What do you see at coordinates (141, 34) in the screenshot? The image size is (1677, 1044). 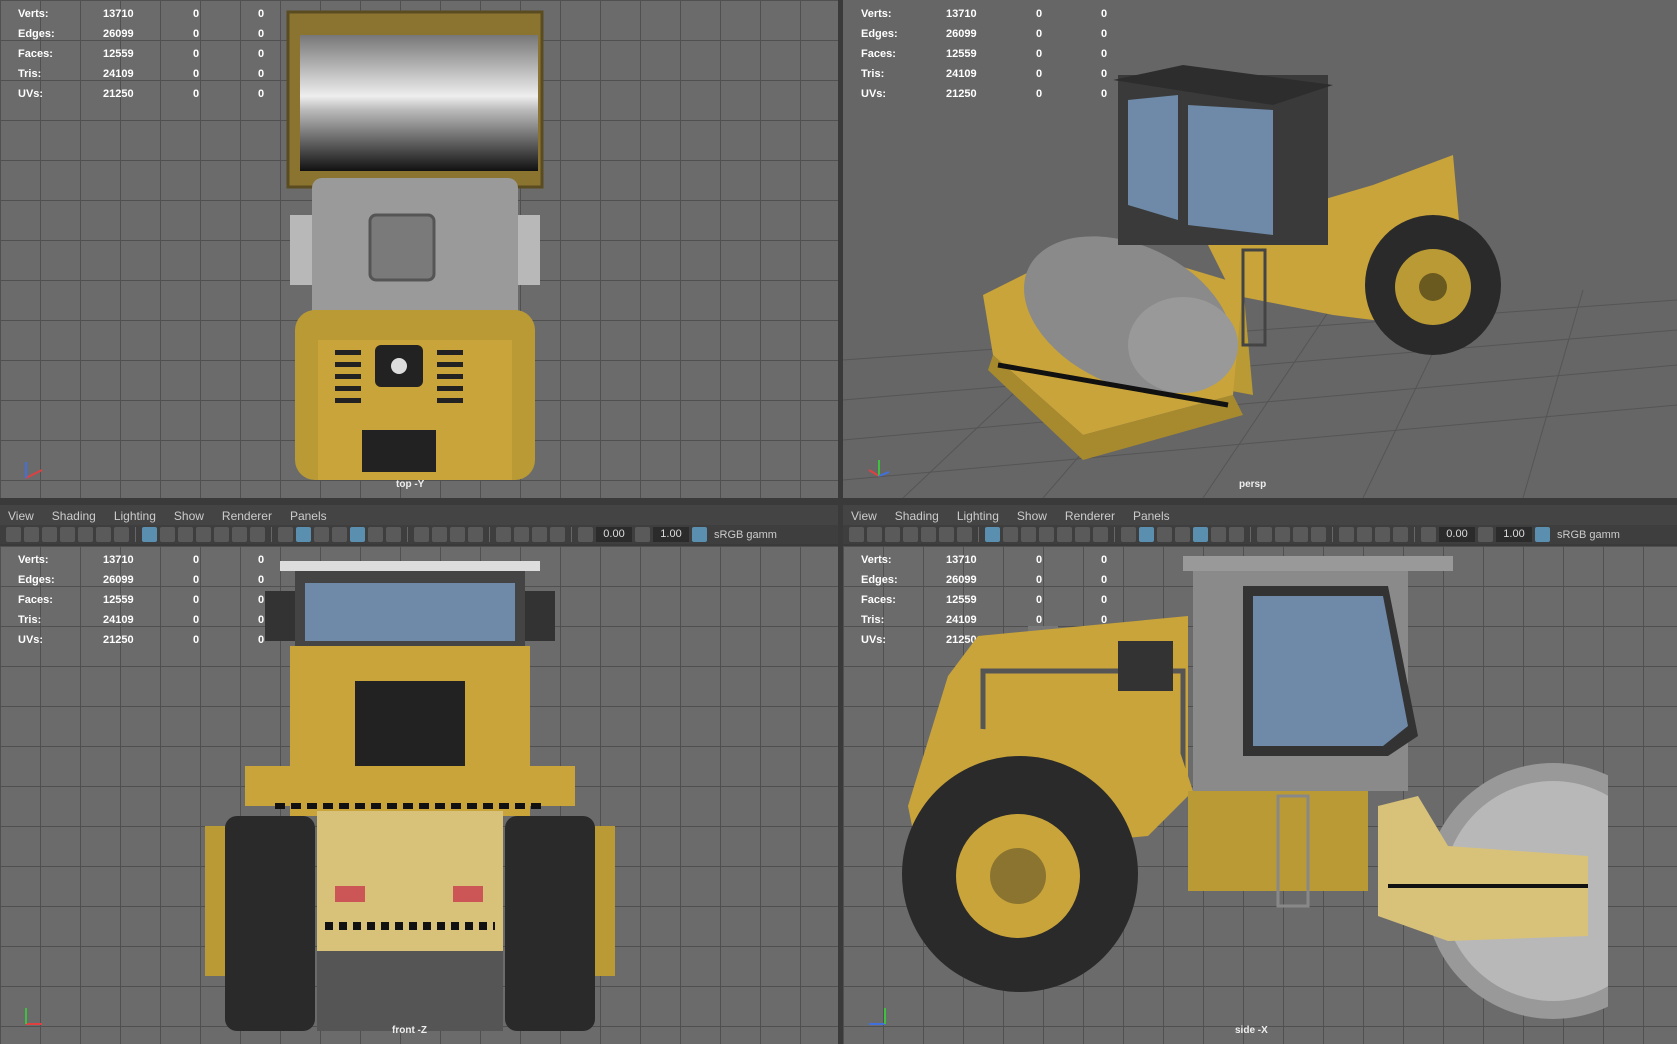 I see `stats-row-edges: Edges: 26099 0 0` at bounding box center [141, 34].